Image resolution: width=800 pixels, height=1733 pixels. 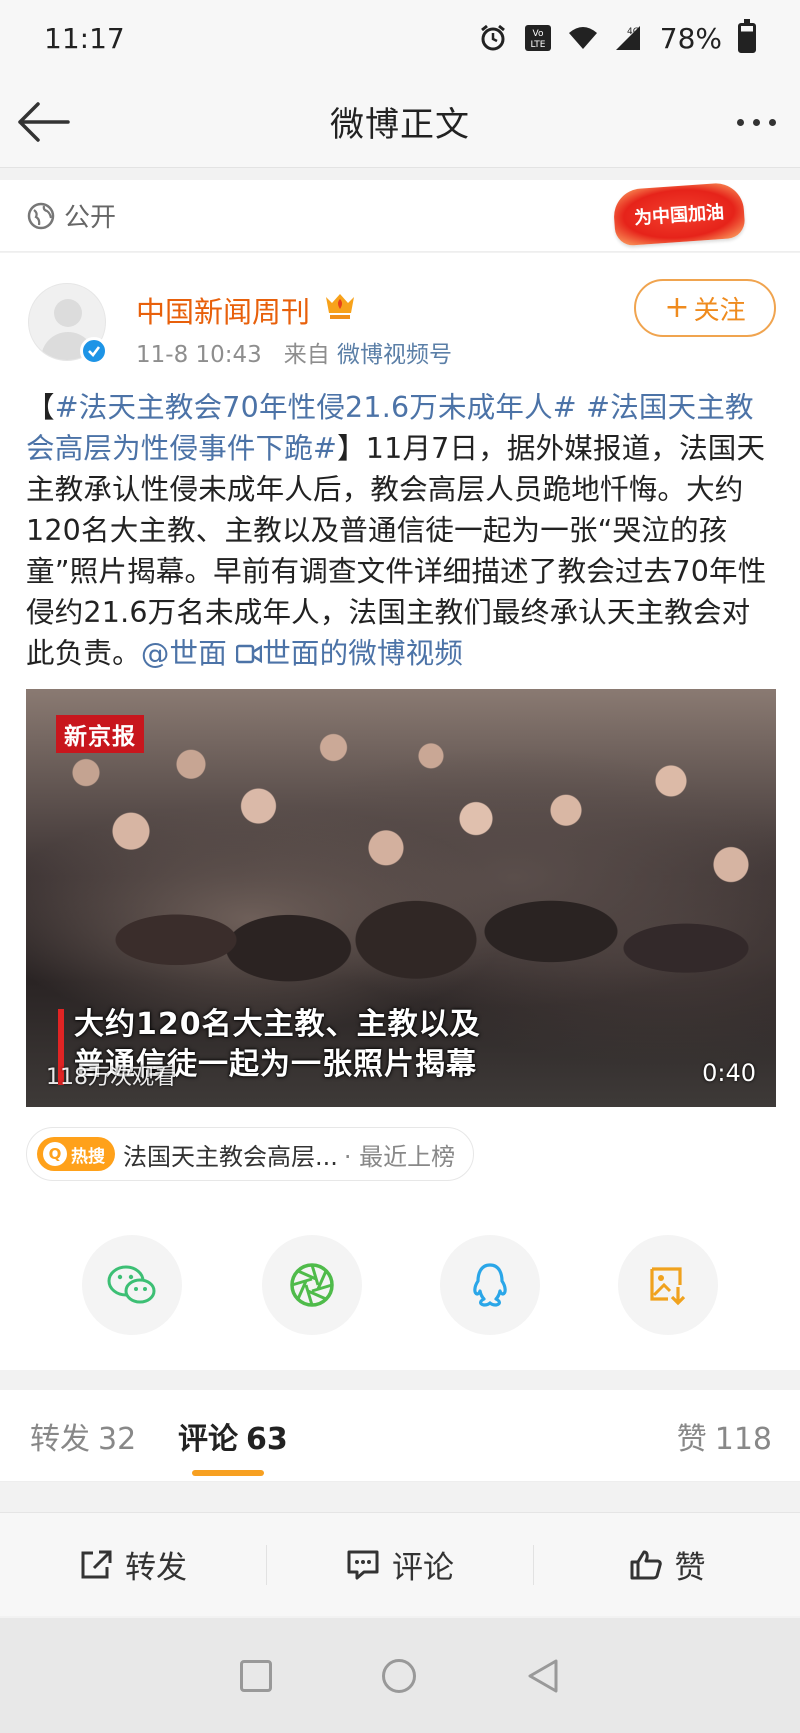 I want to click on back-triangle-icon, so click(x=543, y=1676).